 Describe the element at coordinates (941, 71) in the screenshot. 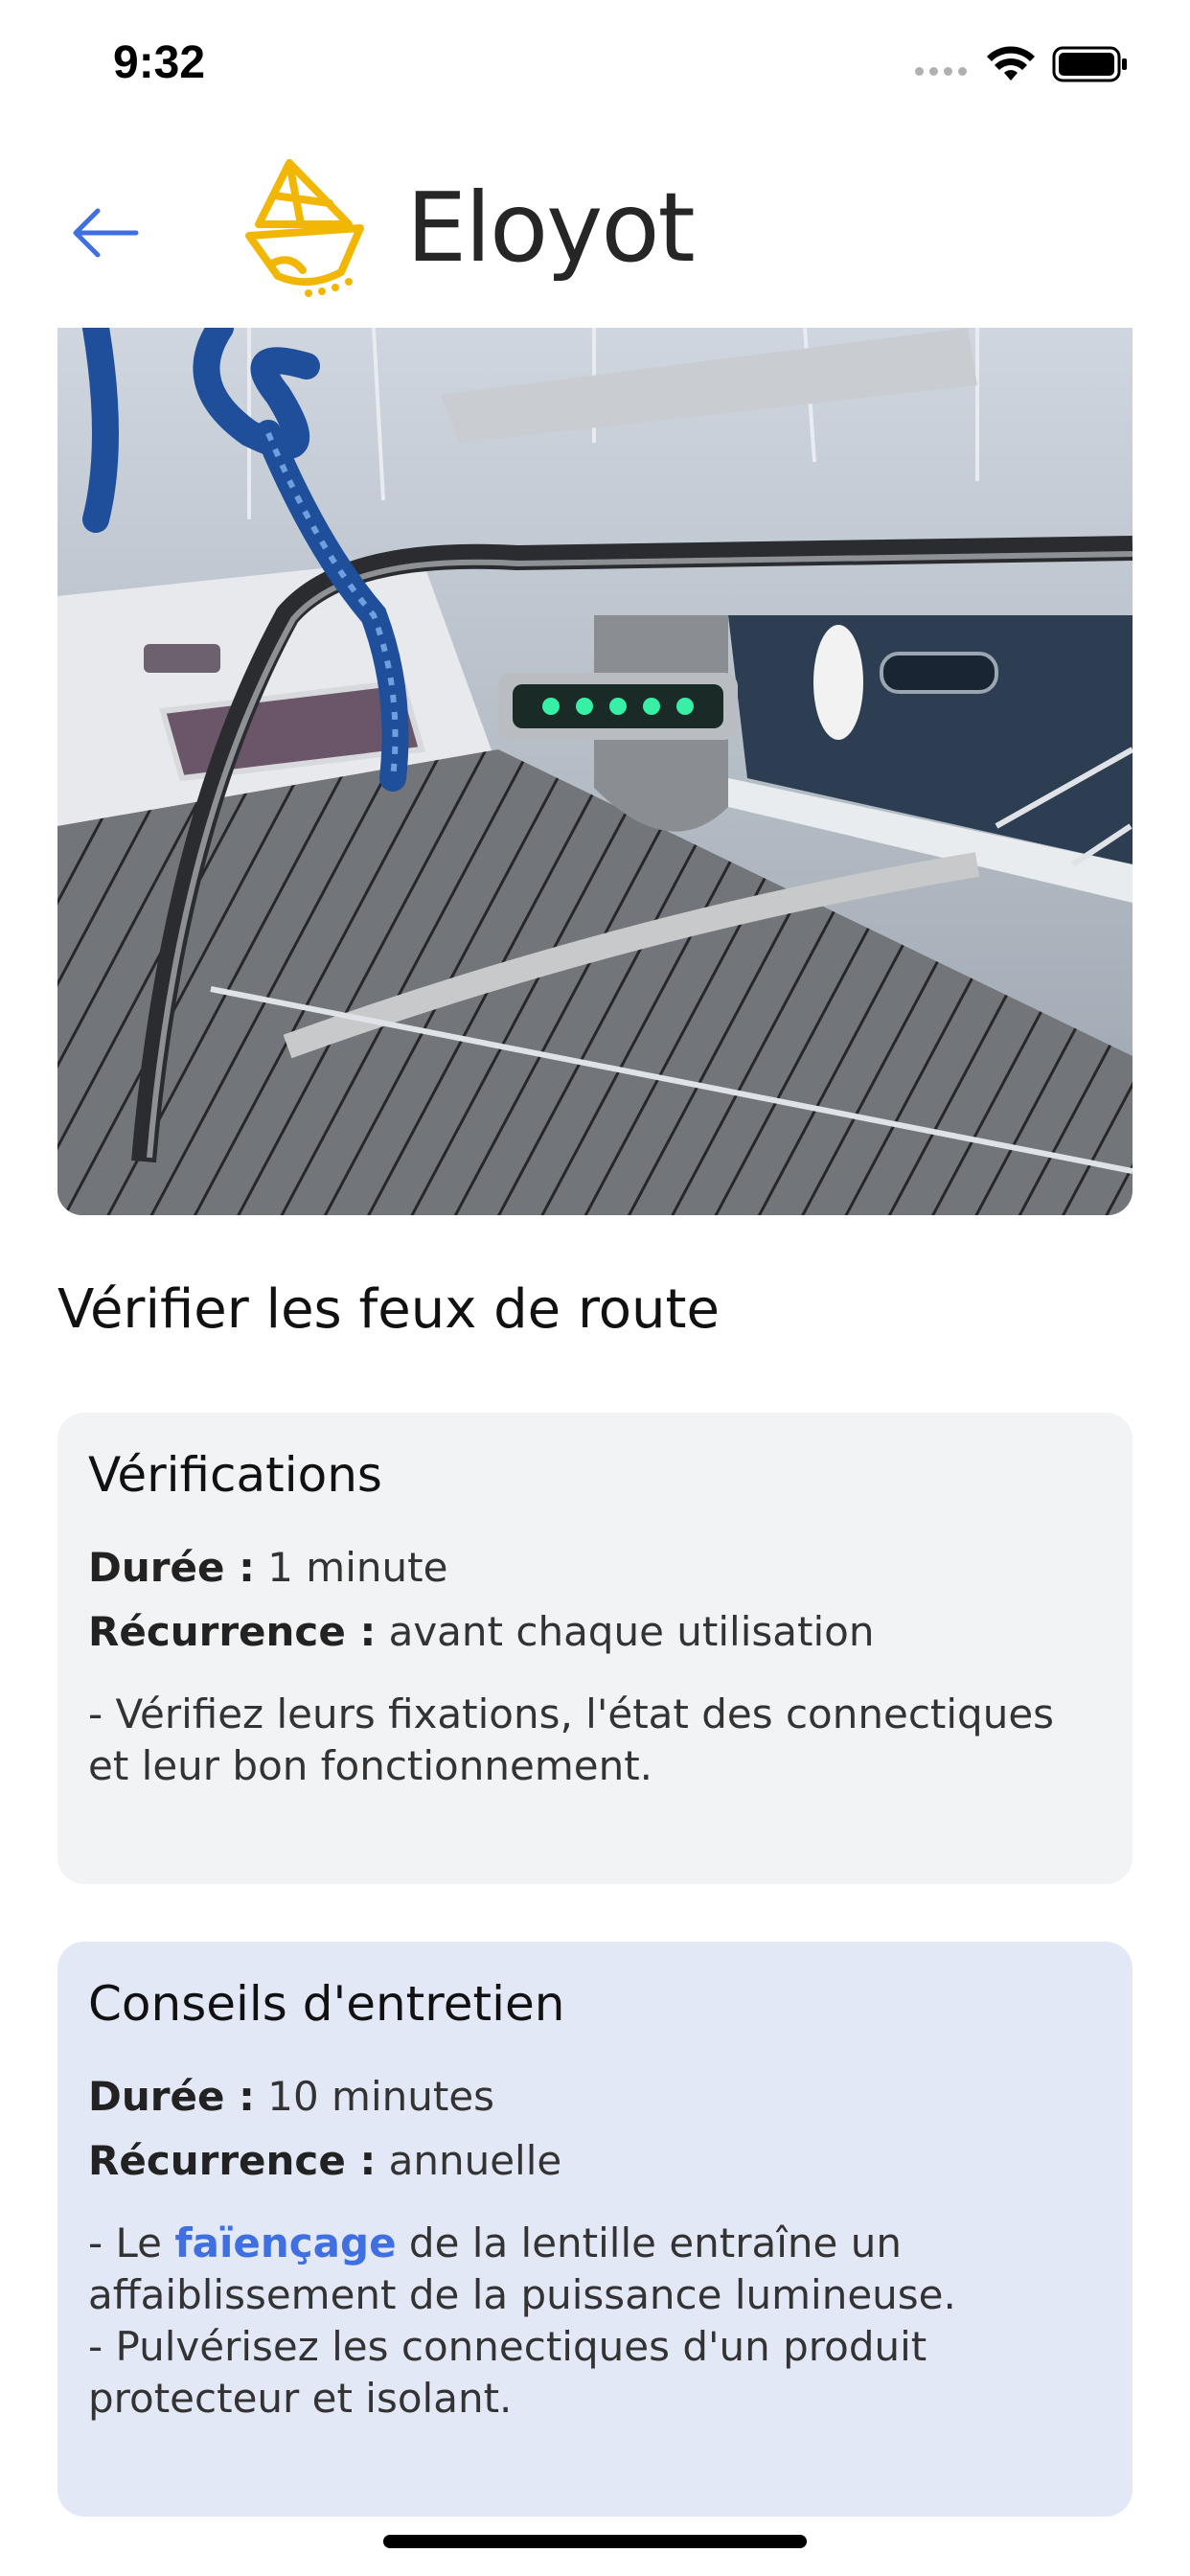

I see `cellular-signal-icon` at that location.